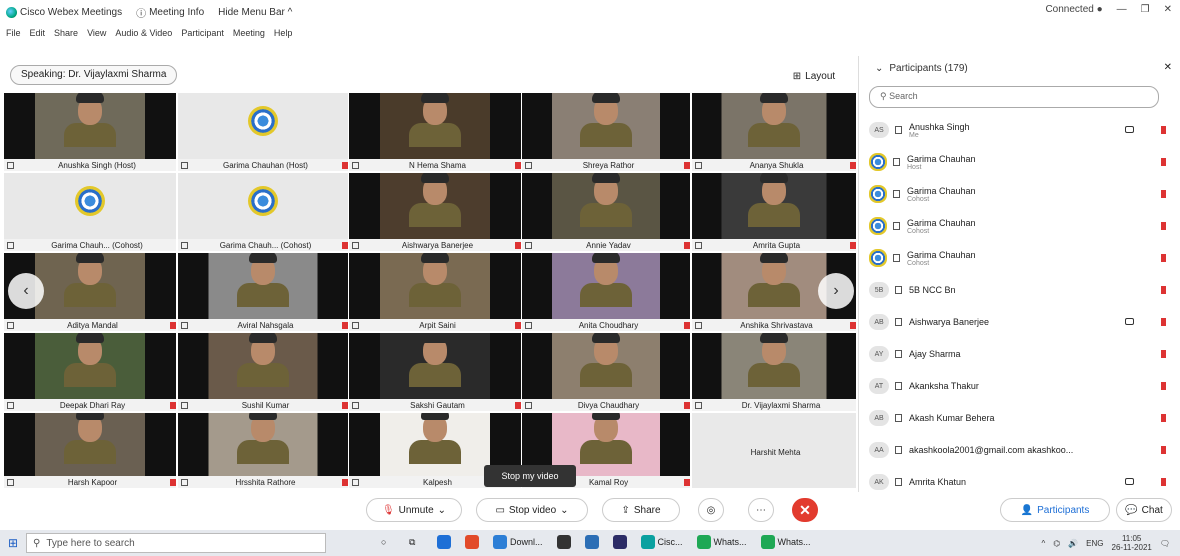 The image size is (1180, 556). I want to click on participant-row: AB Akash Kumar Behera, so click(1021, 418).